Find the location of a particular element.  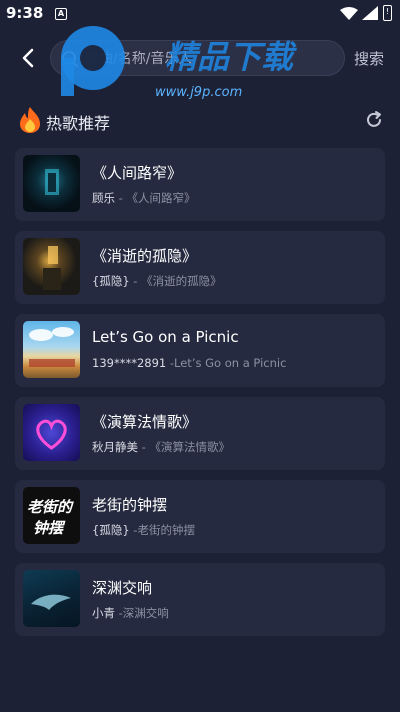

battery-icon: ! is located at coordinates (387, 13).